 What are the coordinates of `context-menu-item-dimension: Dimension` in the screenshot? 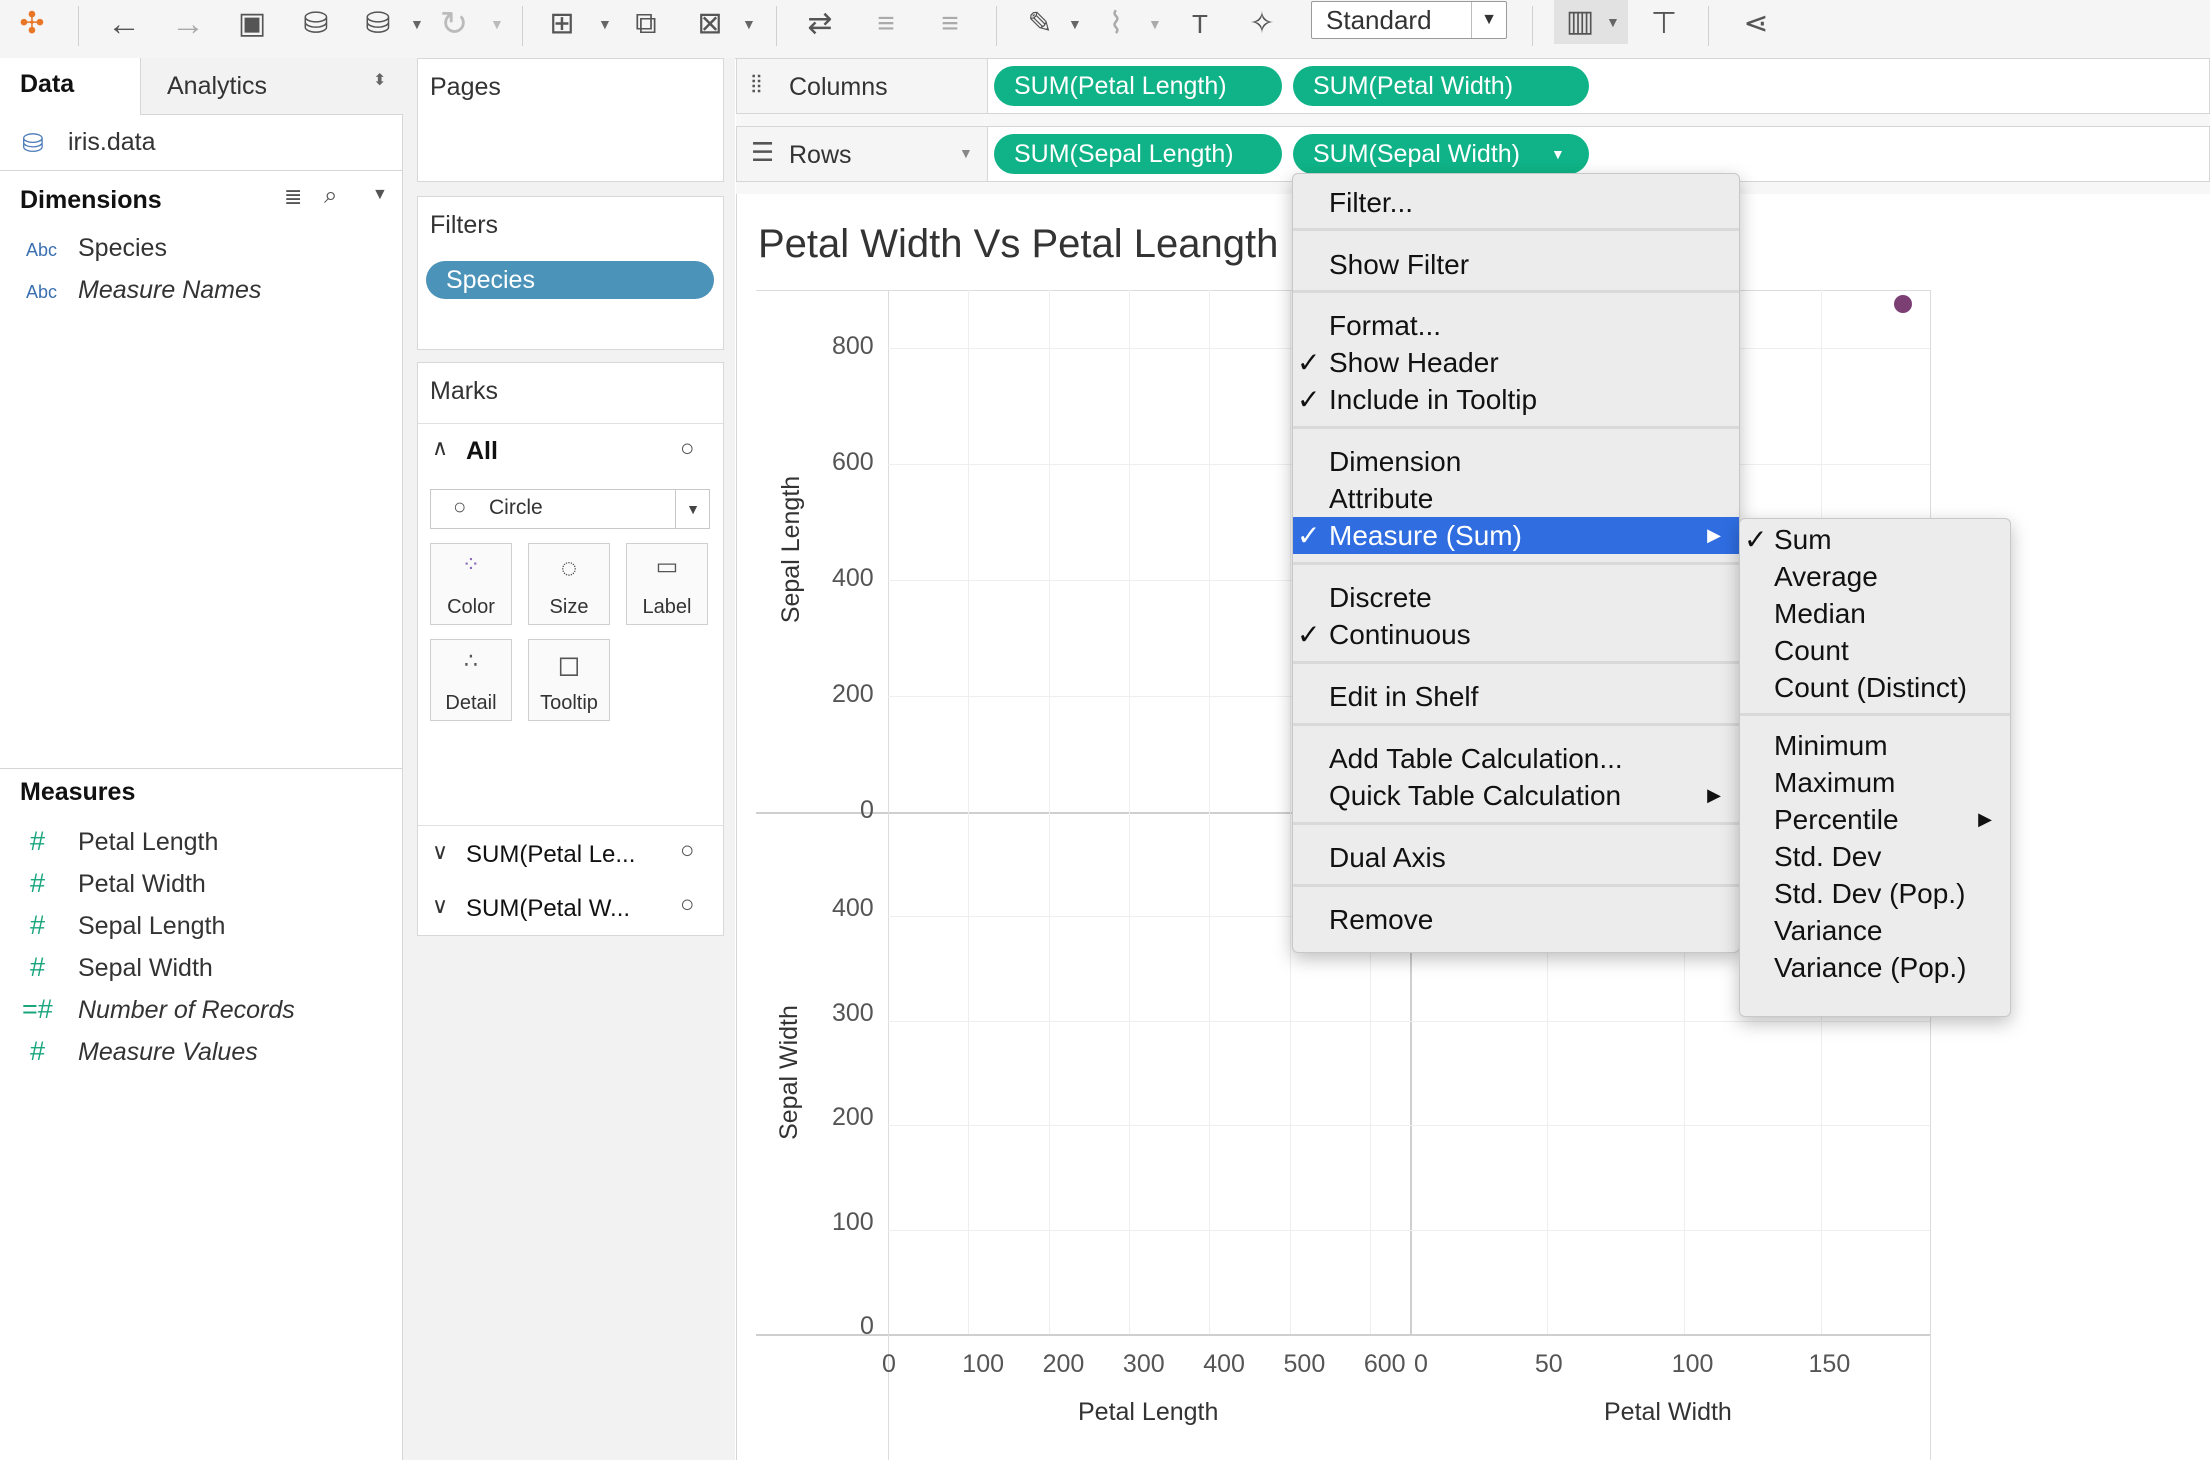 It's located at (1516, 461).